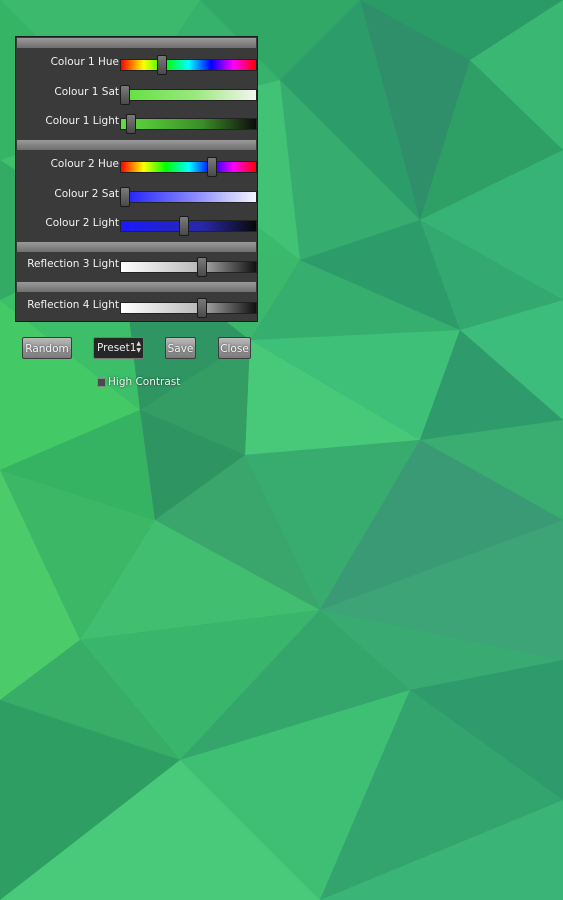  What do you see at coordinates (188, 267) in the screenshot?
I see `reflection3-light-track` at bounding box center [188, 267].